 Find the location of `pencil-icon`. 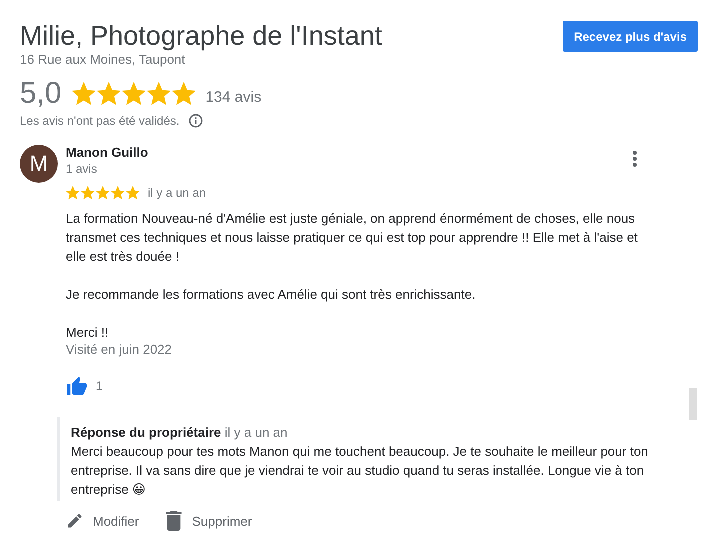

pencil-icon is located at coordinates (75, 521).